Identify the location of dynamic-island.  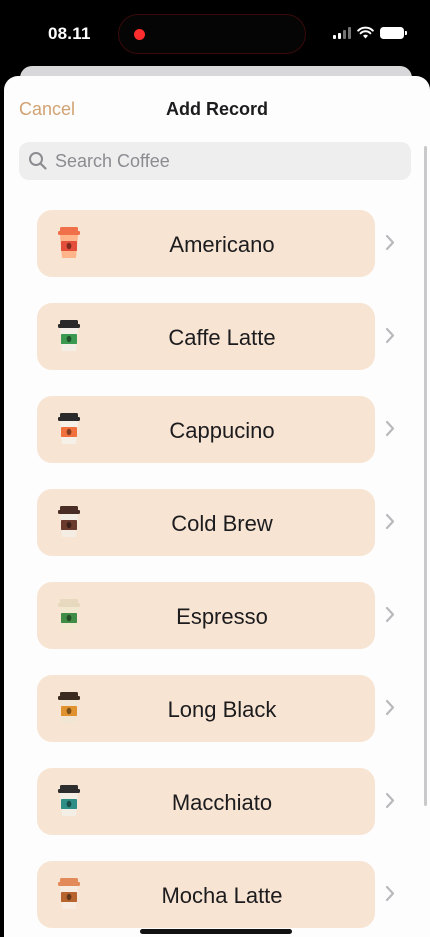
(212, 34).